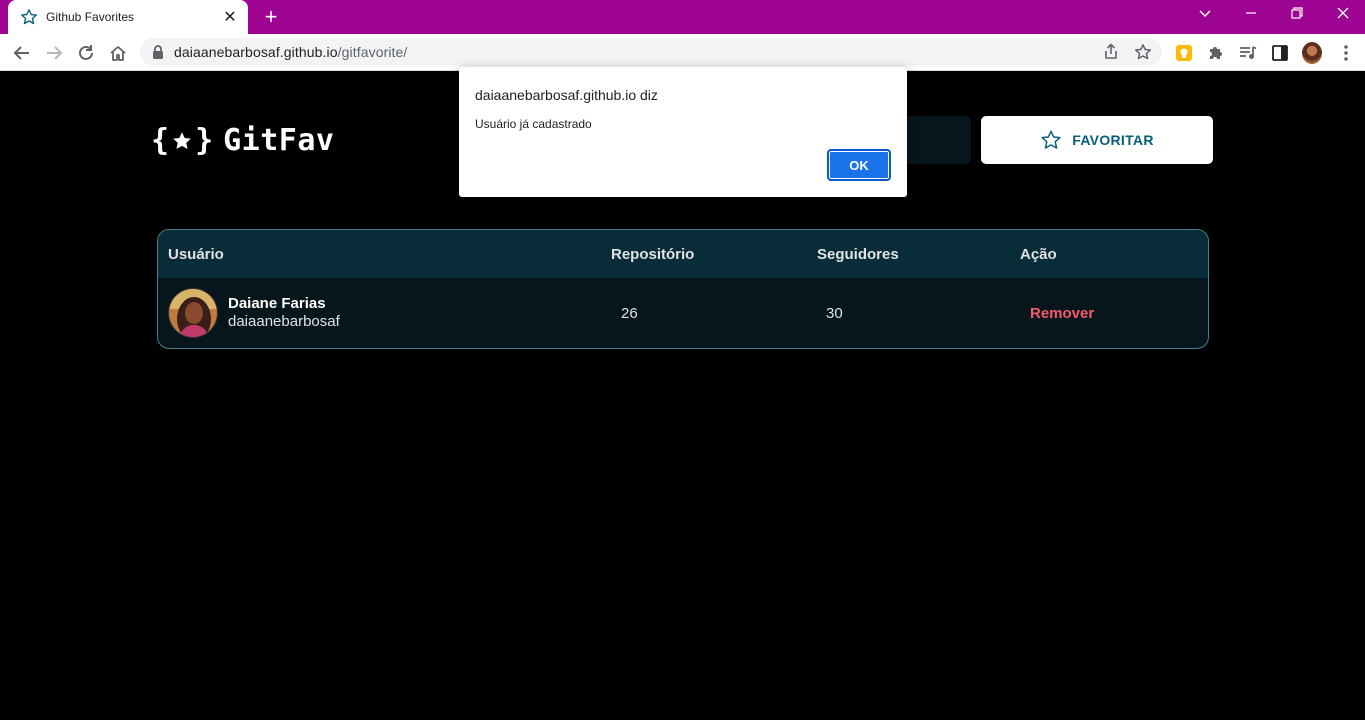 The width and height of the screenshot is (1365, 720). Describe the element at coordinates (653, 254) in the screenshot. I see `header-repositories: Repositório` at that location.